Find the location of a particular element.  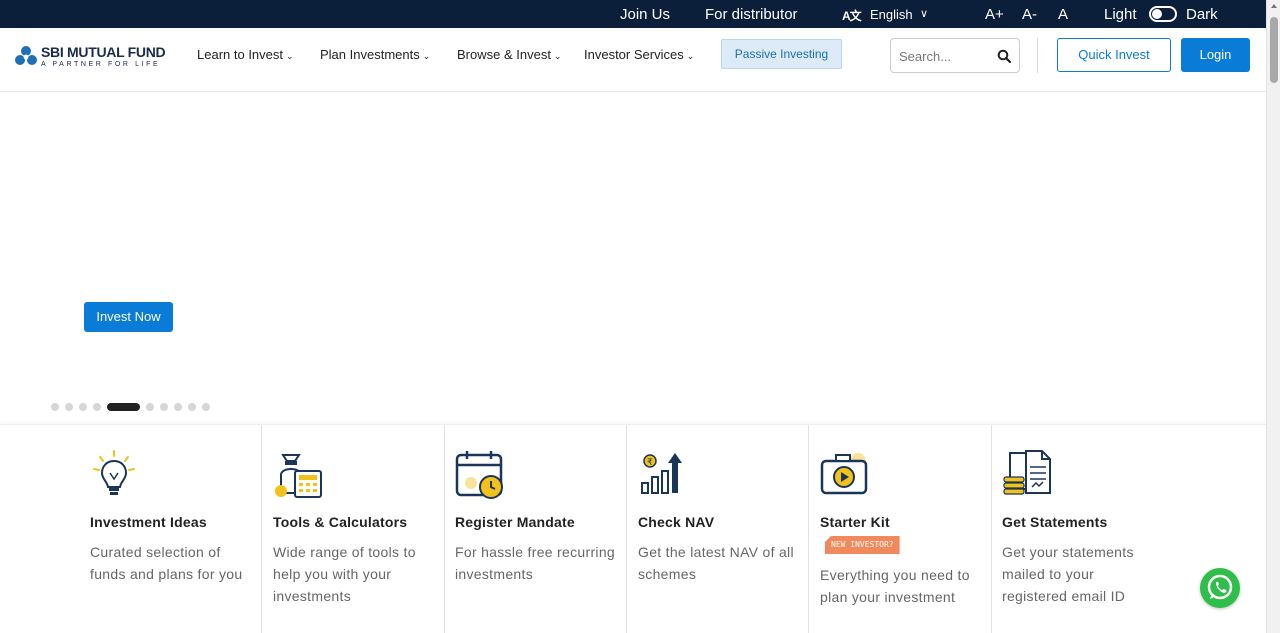

font-decrease-button: A- is located at coordinates (1029, 14).